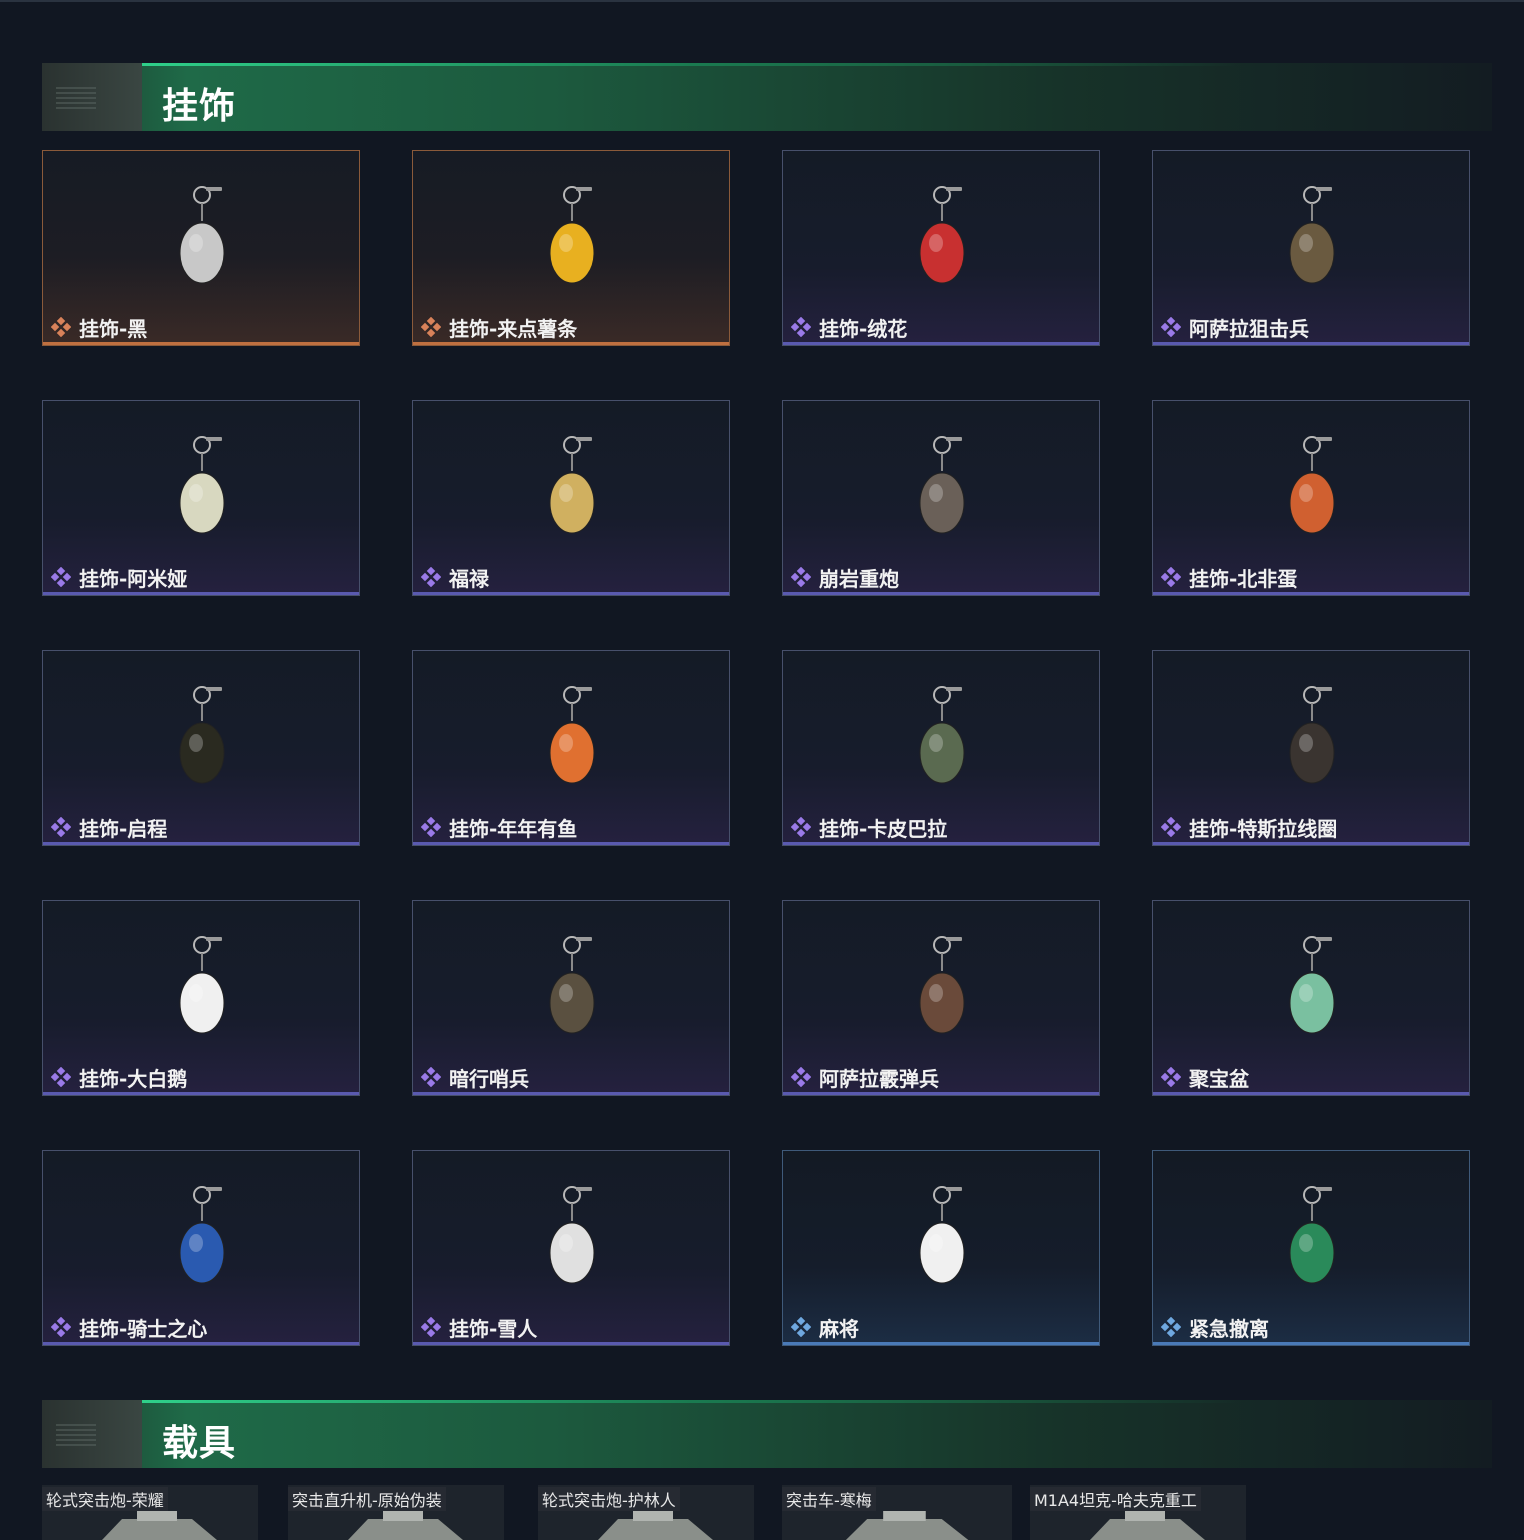  I want to click on charm-label: 挂饰-雪人, so click(493, 1329).